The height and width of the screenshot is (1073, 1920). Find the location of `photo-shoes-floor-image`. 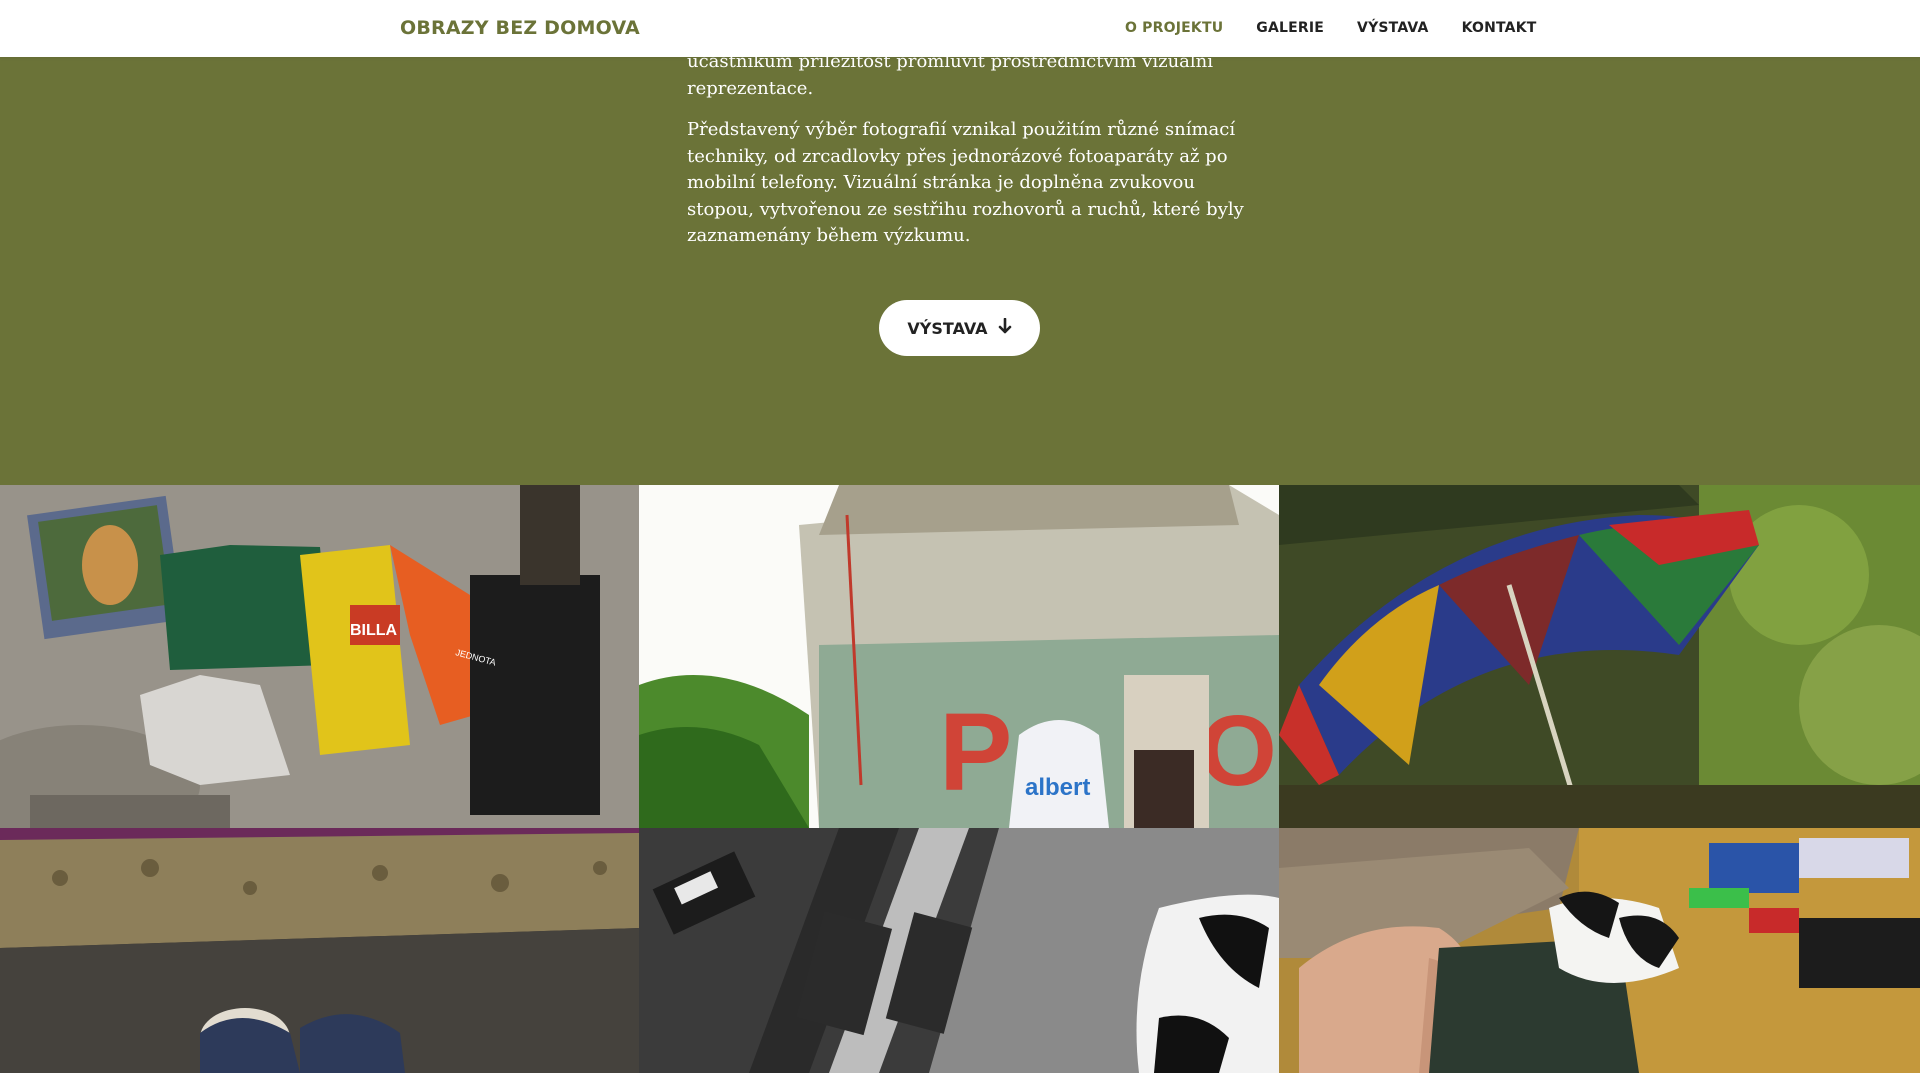

photo-shoes-floor-image is located at coordinates (319, 950).